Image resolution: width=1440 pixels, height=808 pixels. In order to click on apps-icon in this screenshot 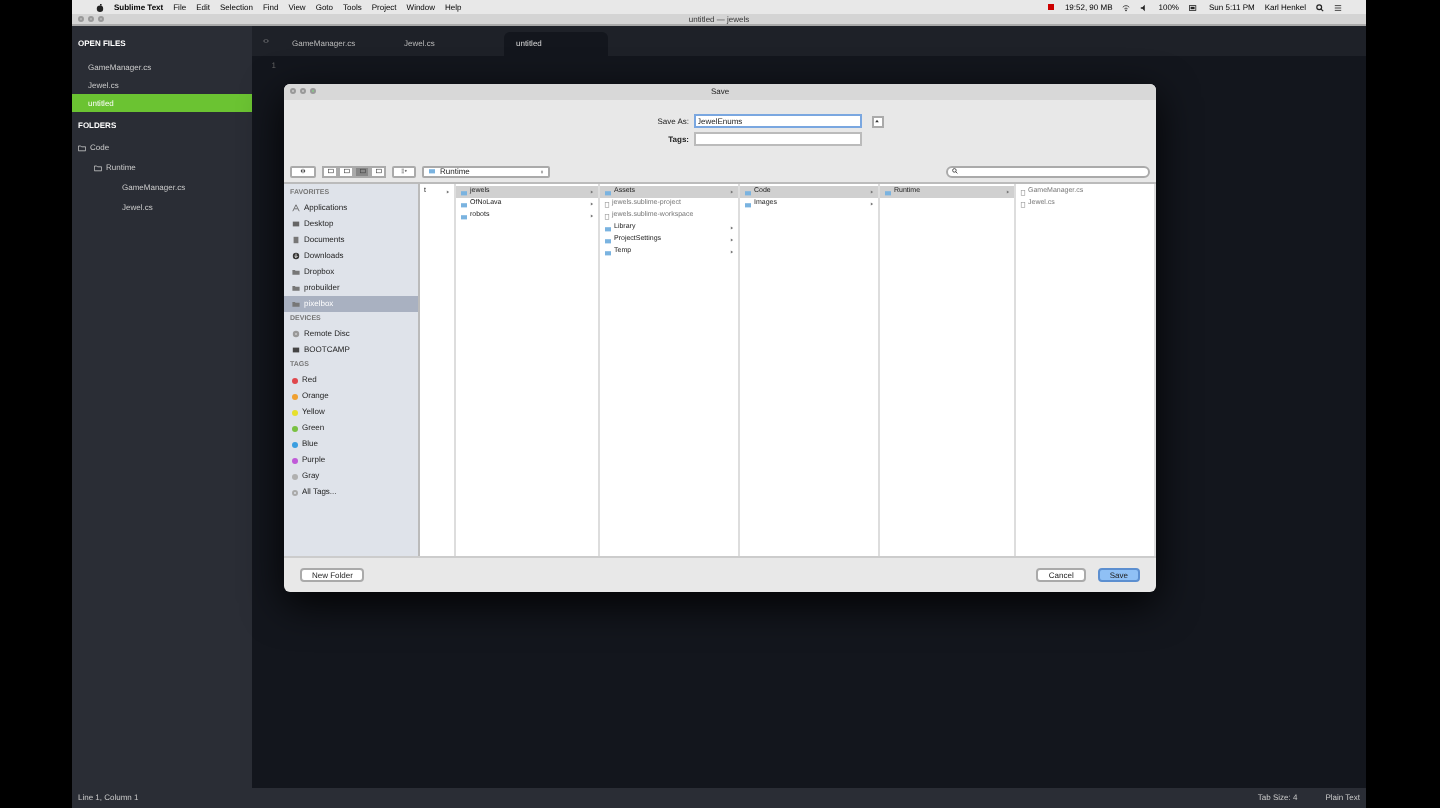, I will do `click(296, 208)`.